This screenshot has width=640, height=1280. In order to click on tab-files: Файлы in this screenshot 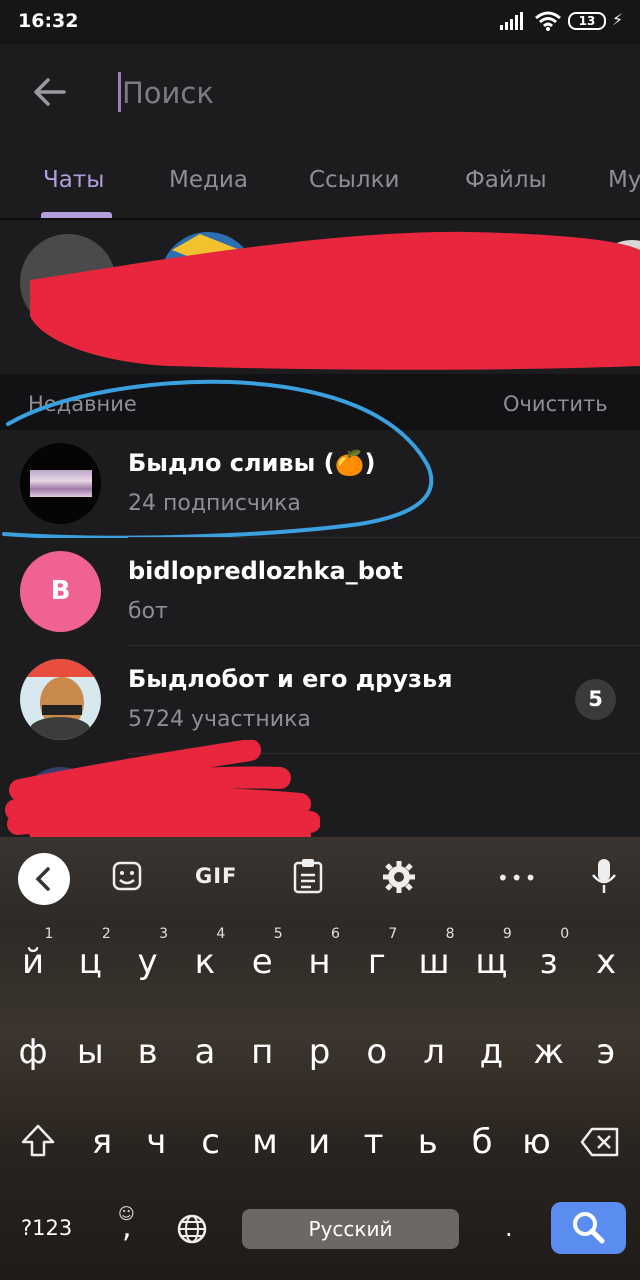, I will do `click(506, 180)`.